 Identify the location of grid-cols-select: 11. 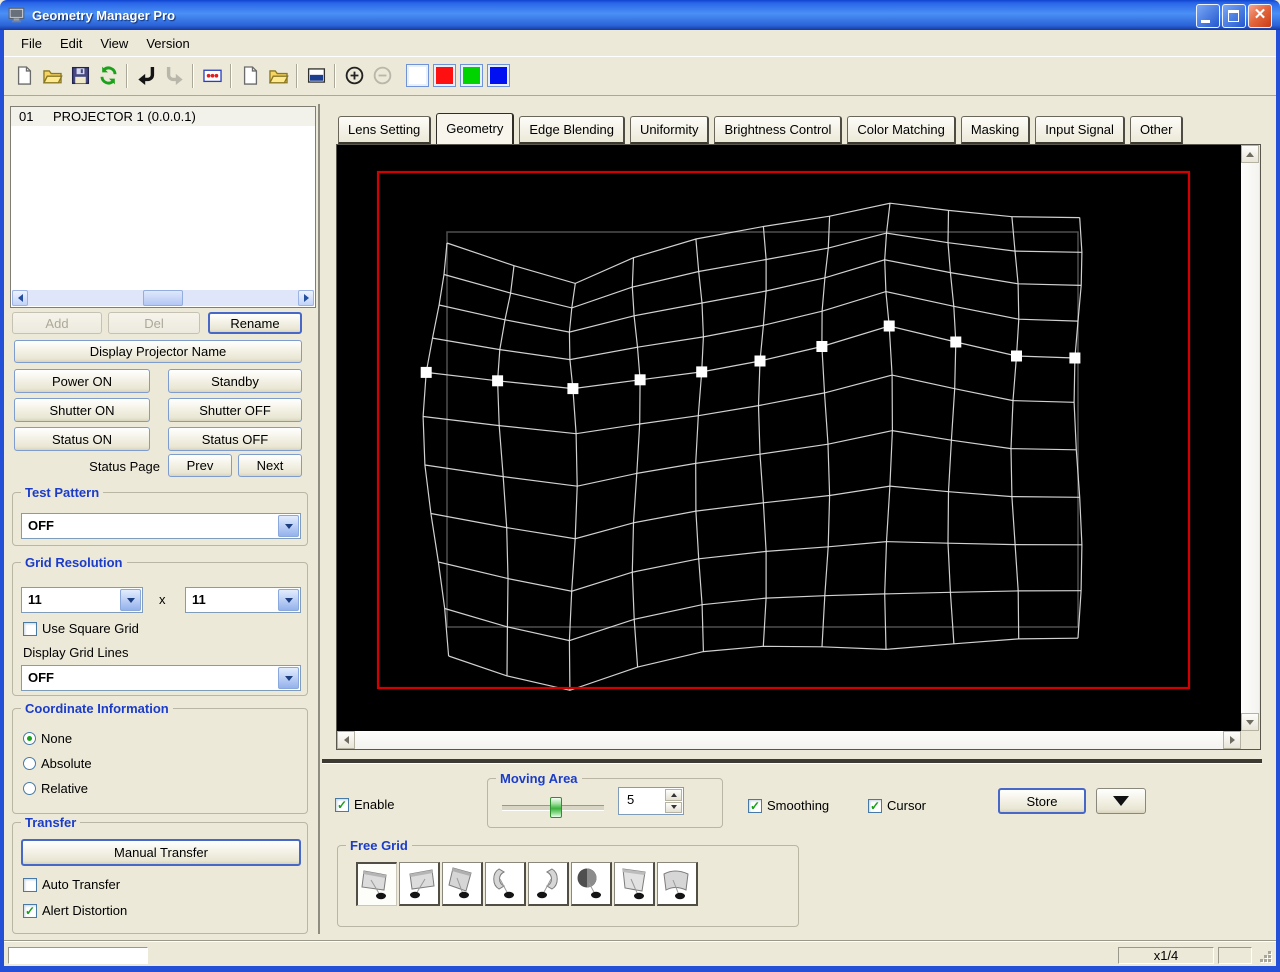
(82, 600).